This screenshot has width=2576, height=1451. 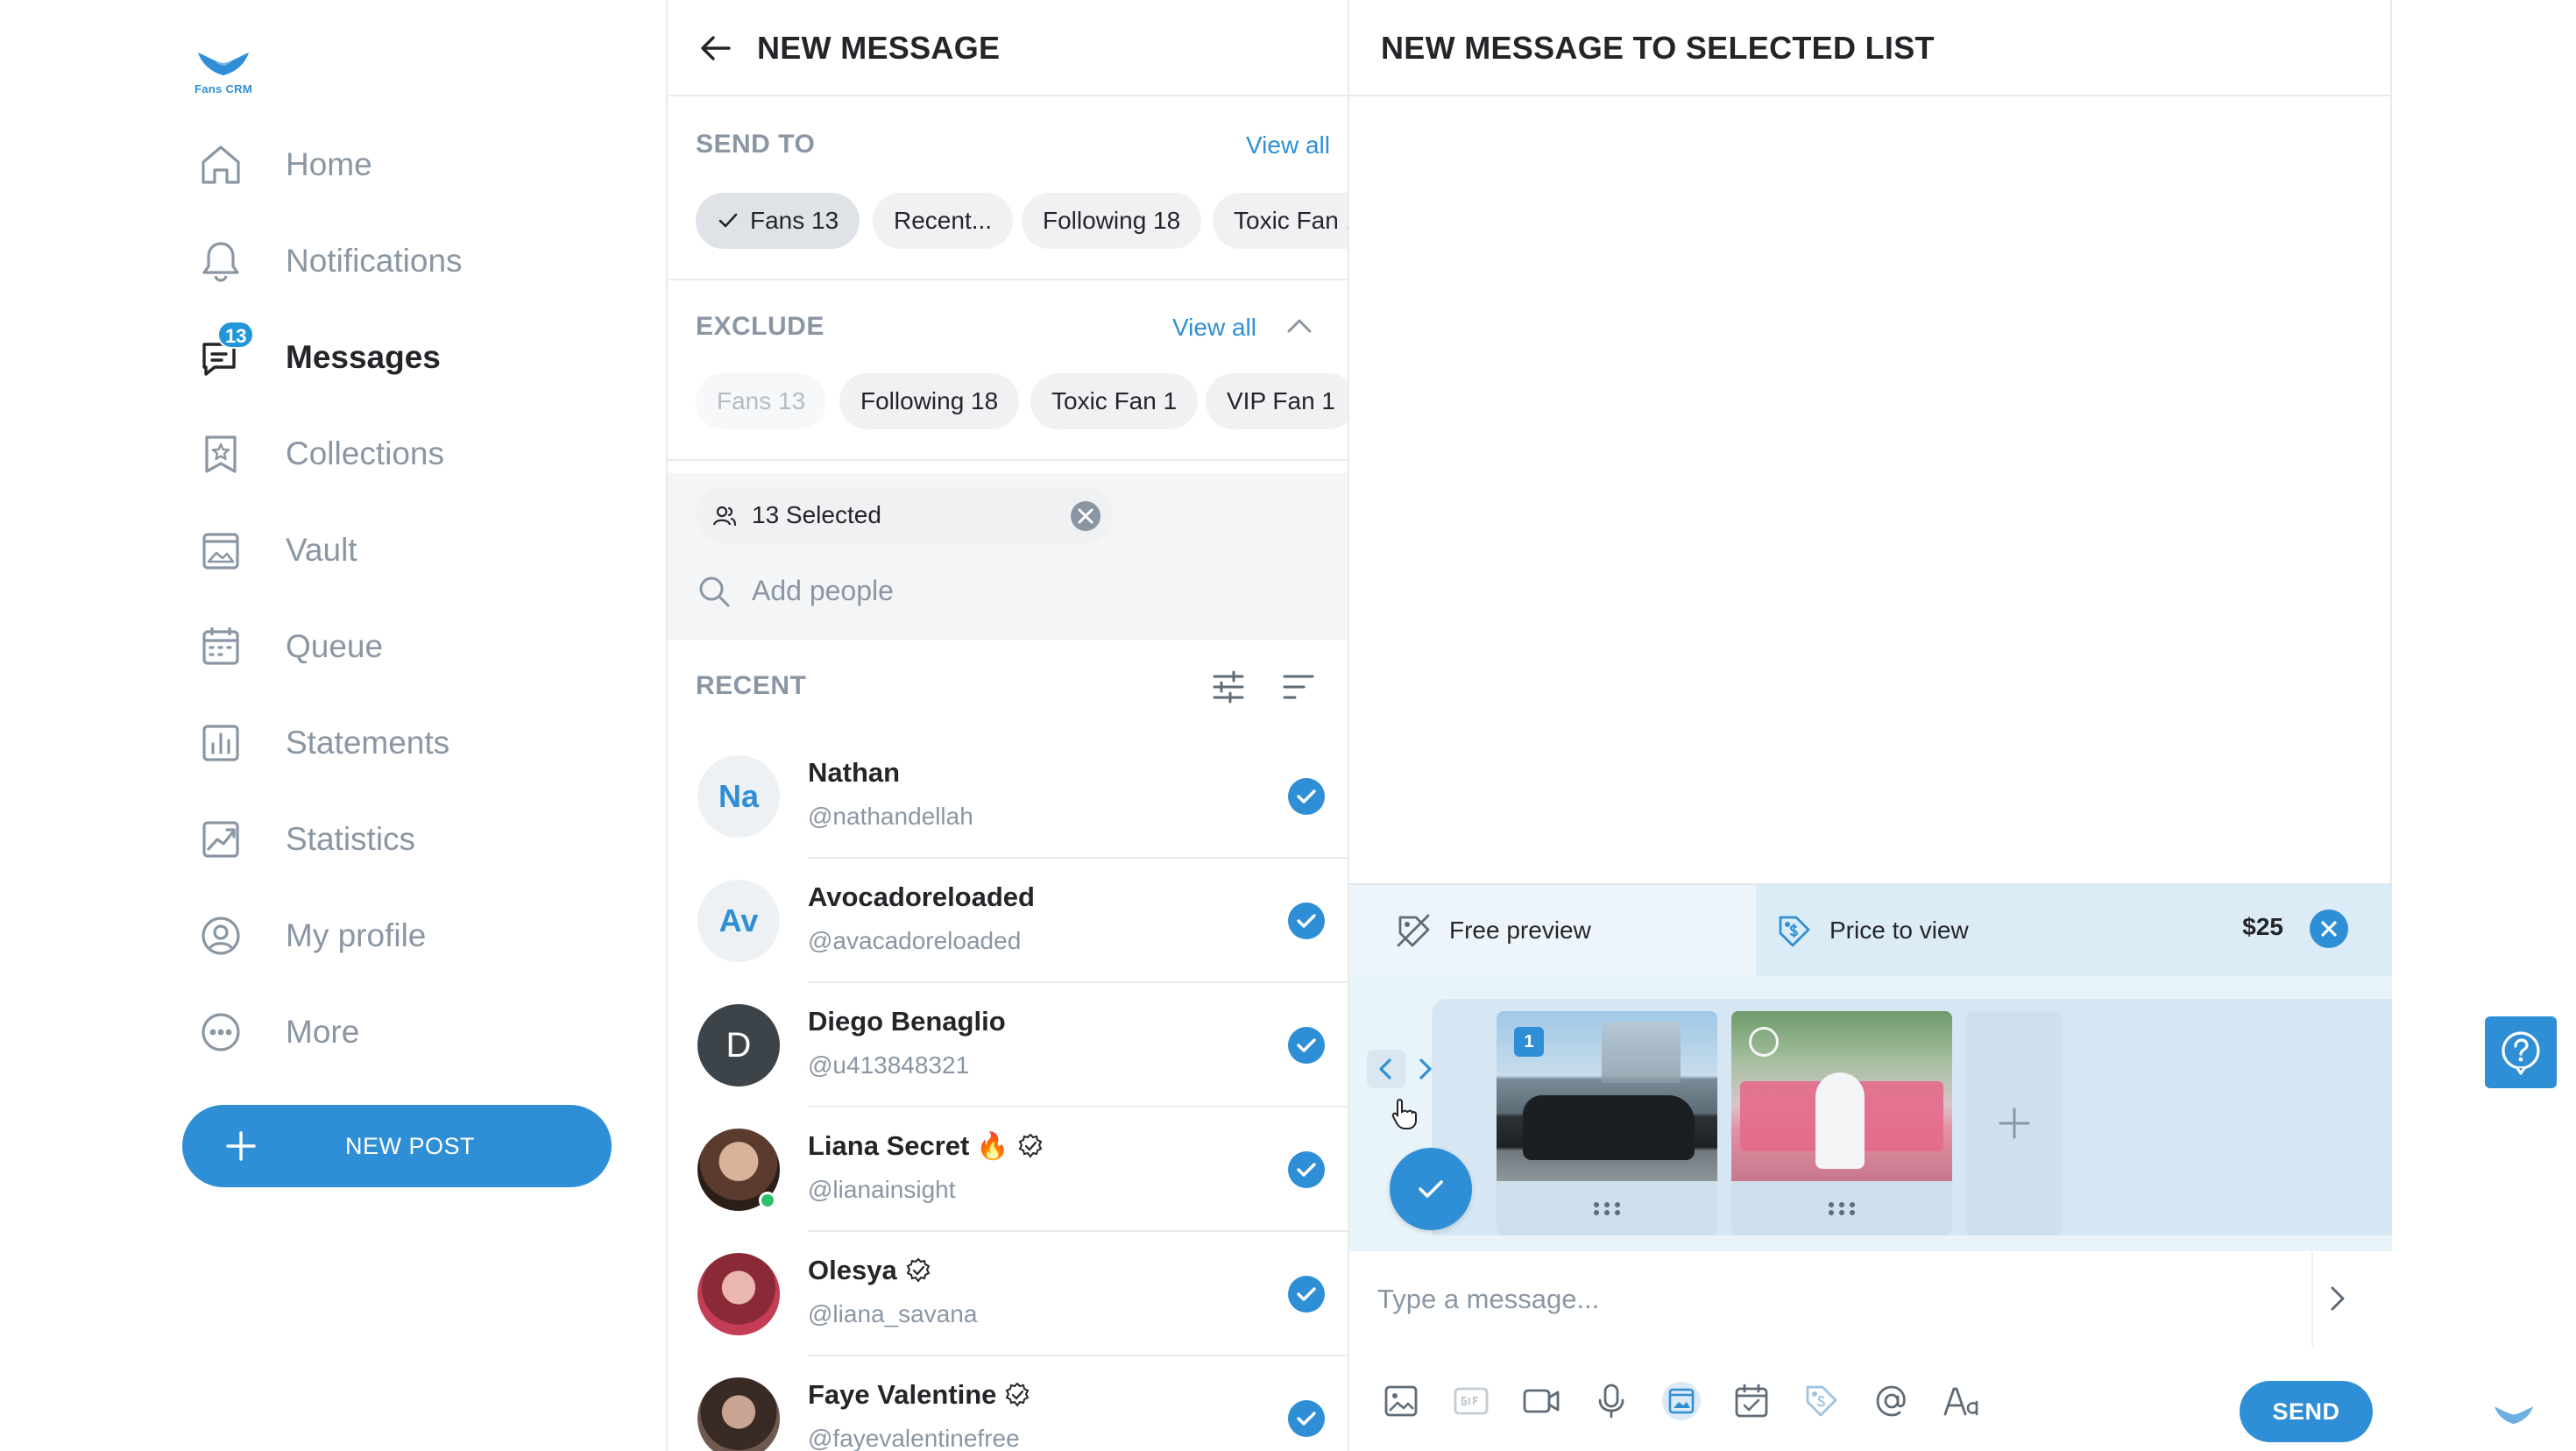 I want to click on contact-row: Olesya @liana_savana, so click(x=1008, y=1294).